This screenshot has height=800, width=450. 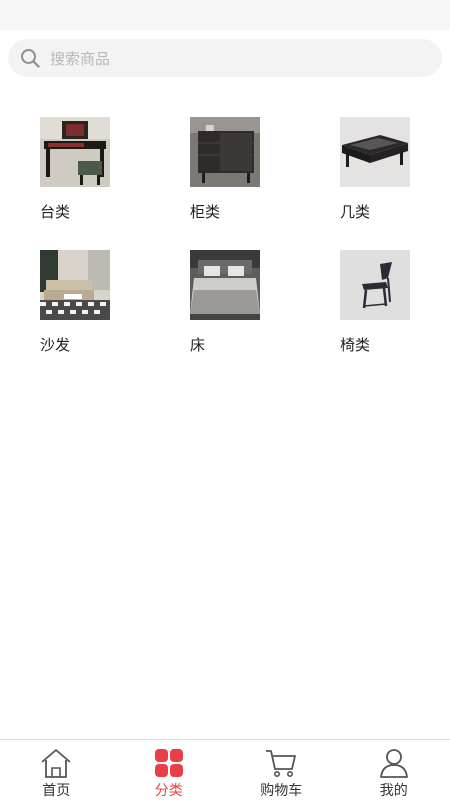 What do you see at coordinates (225, 15) in the screenshot?
I see `status-bar-area` at bounding box center [225, 15].